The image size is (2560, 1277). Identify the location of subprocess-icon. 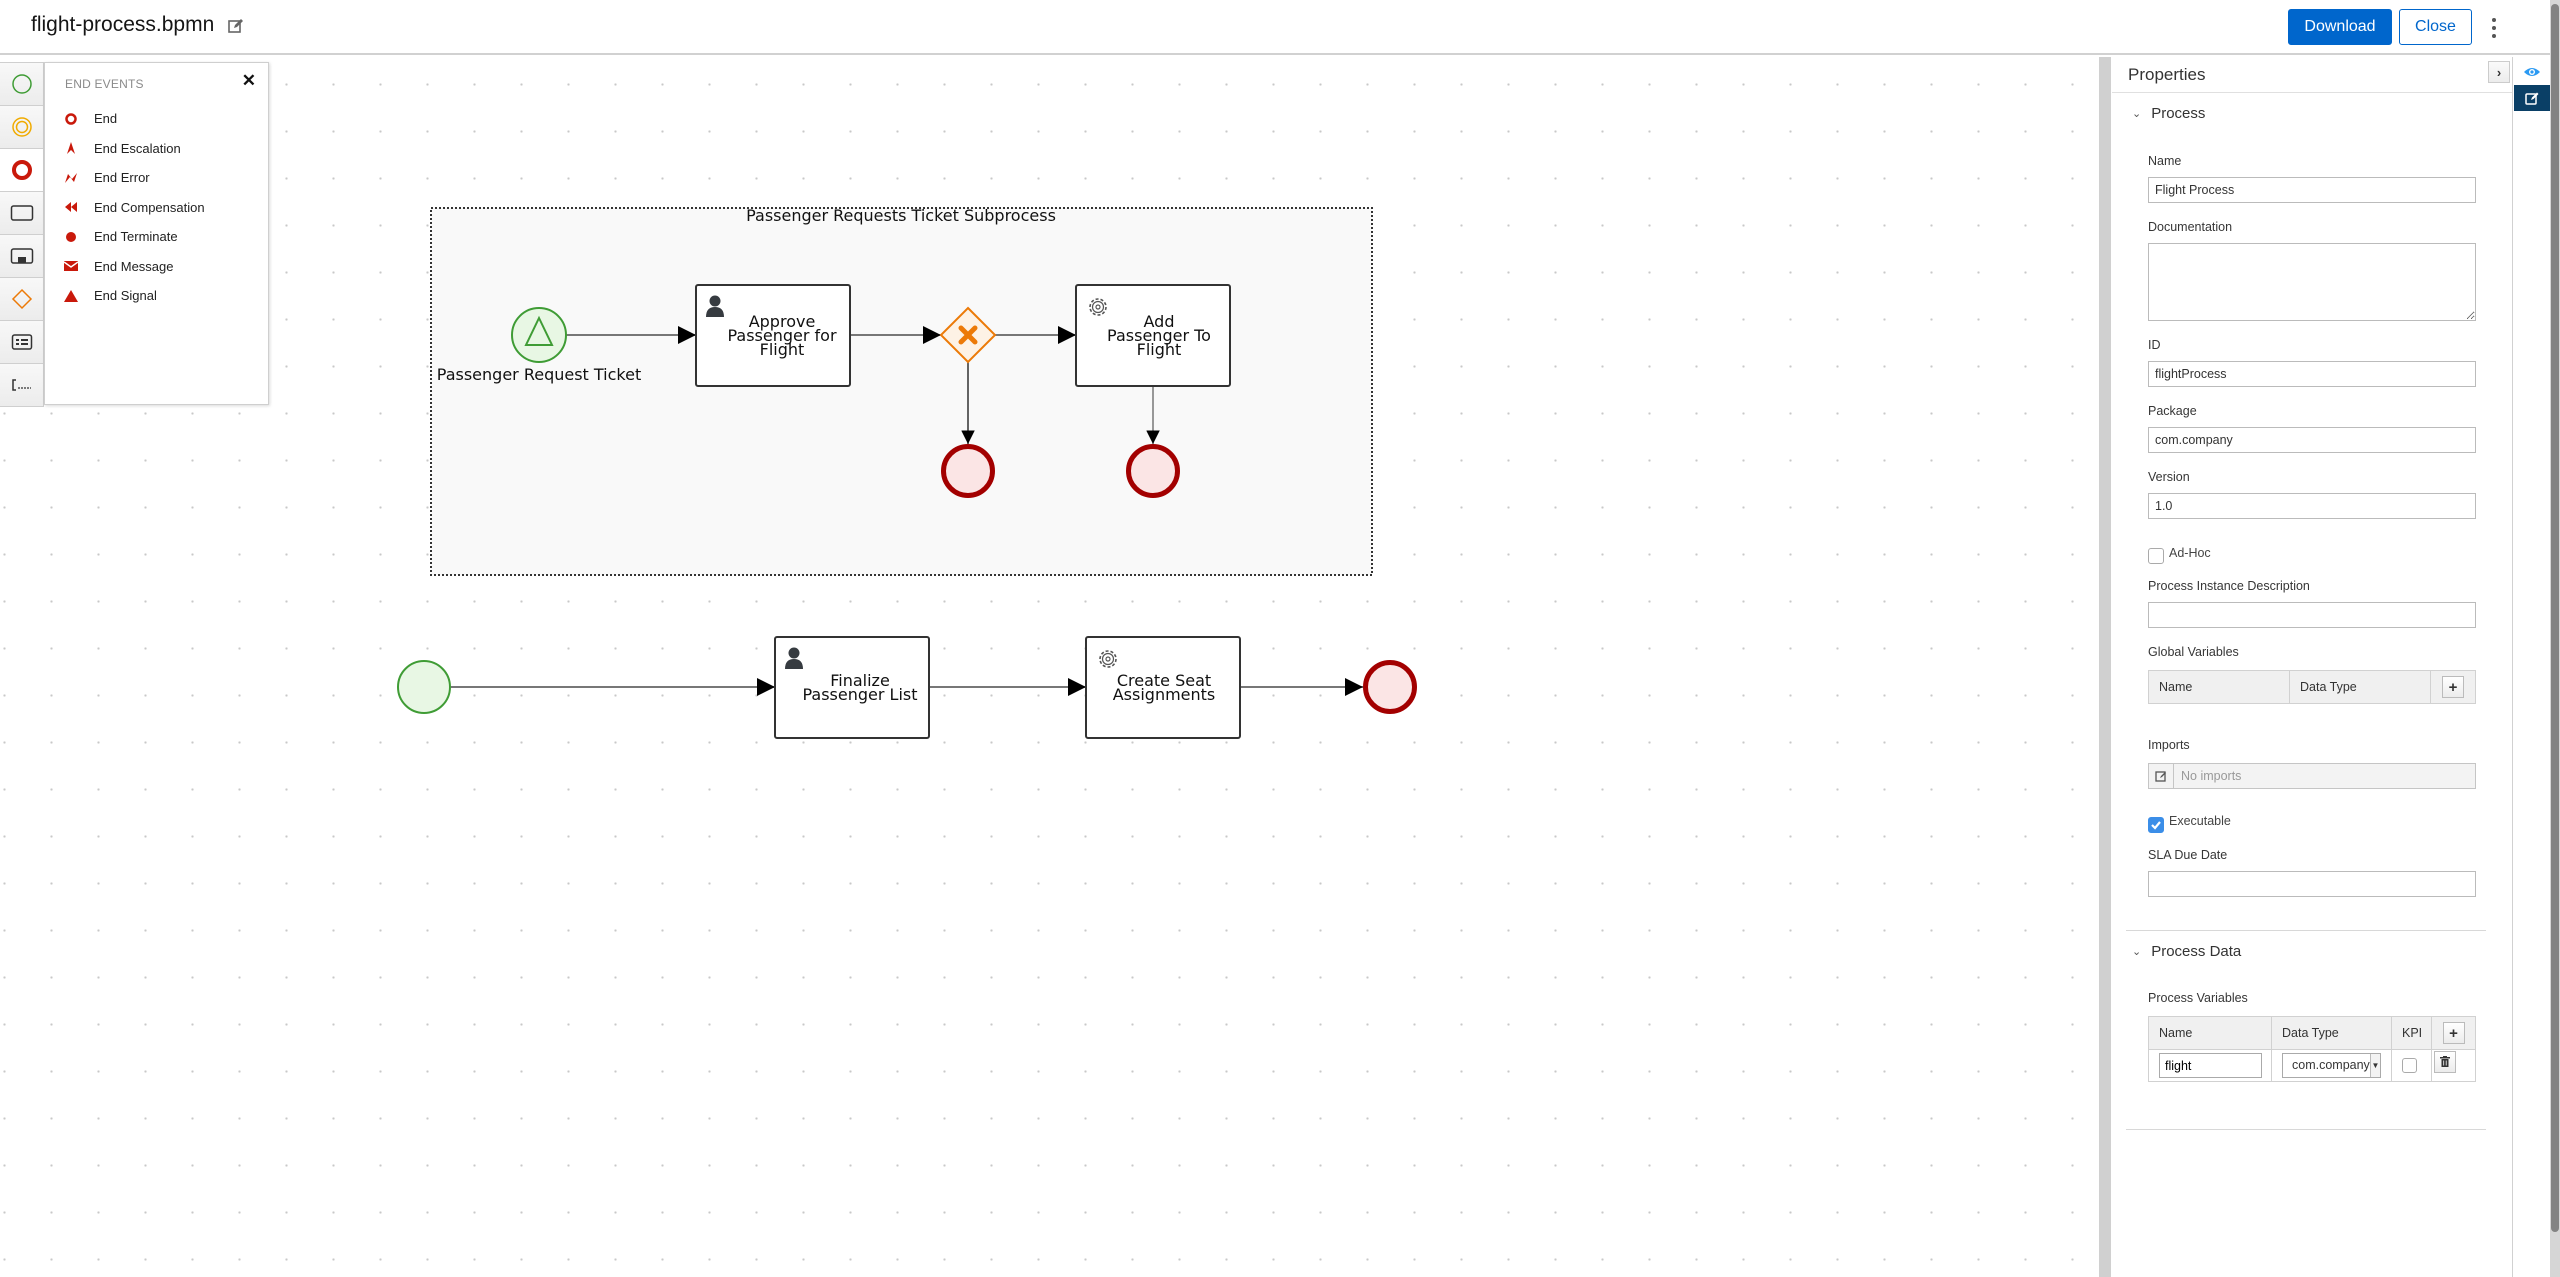
(21, 256).